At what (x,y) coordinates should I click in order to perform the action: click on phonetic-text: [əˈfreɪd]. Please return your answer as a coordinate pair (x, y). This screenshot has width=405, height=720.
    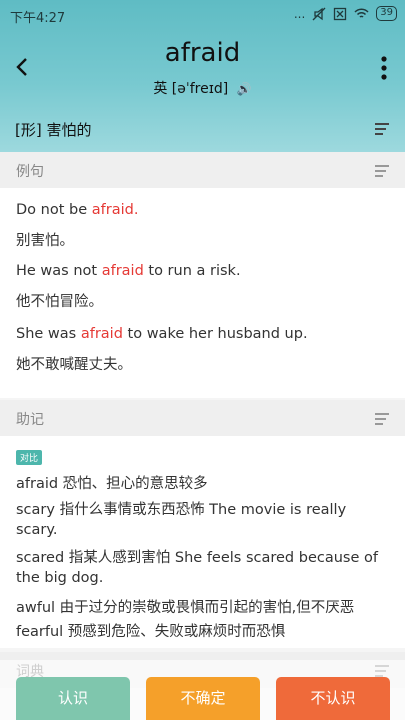
    Looking at the image, I should click on (200, 89).